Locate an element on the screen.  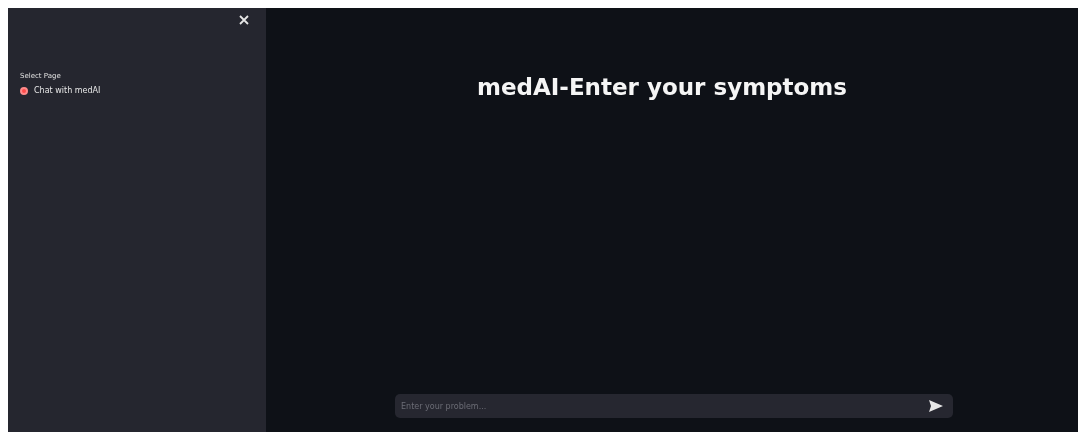
page-title: medAI-Enter your symptoms is located at coordinates (661, 87).